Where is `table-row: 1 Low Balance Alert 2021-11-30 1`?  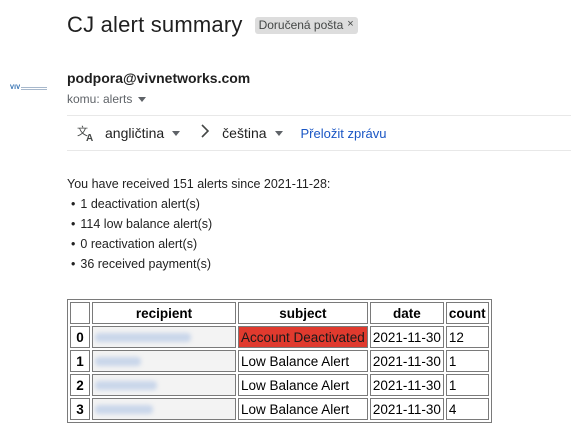 table-row: 1 Low Balance Alert 2021-11-30 1 is located at coordinates (279, 361).